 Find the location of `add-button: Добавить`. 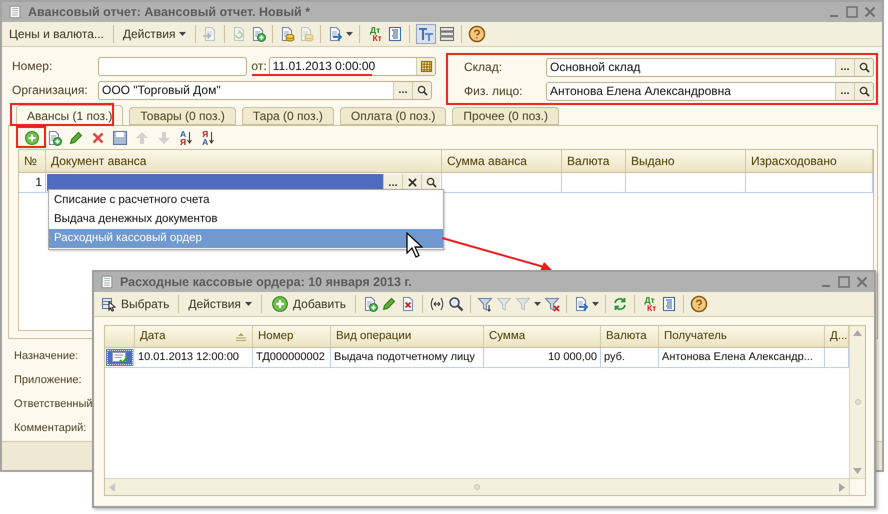

add-button: Добавить is located at coordinates (308, 304).